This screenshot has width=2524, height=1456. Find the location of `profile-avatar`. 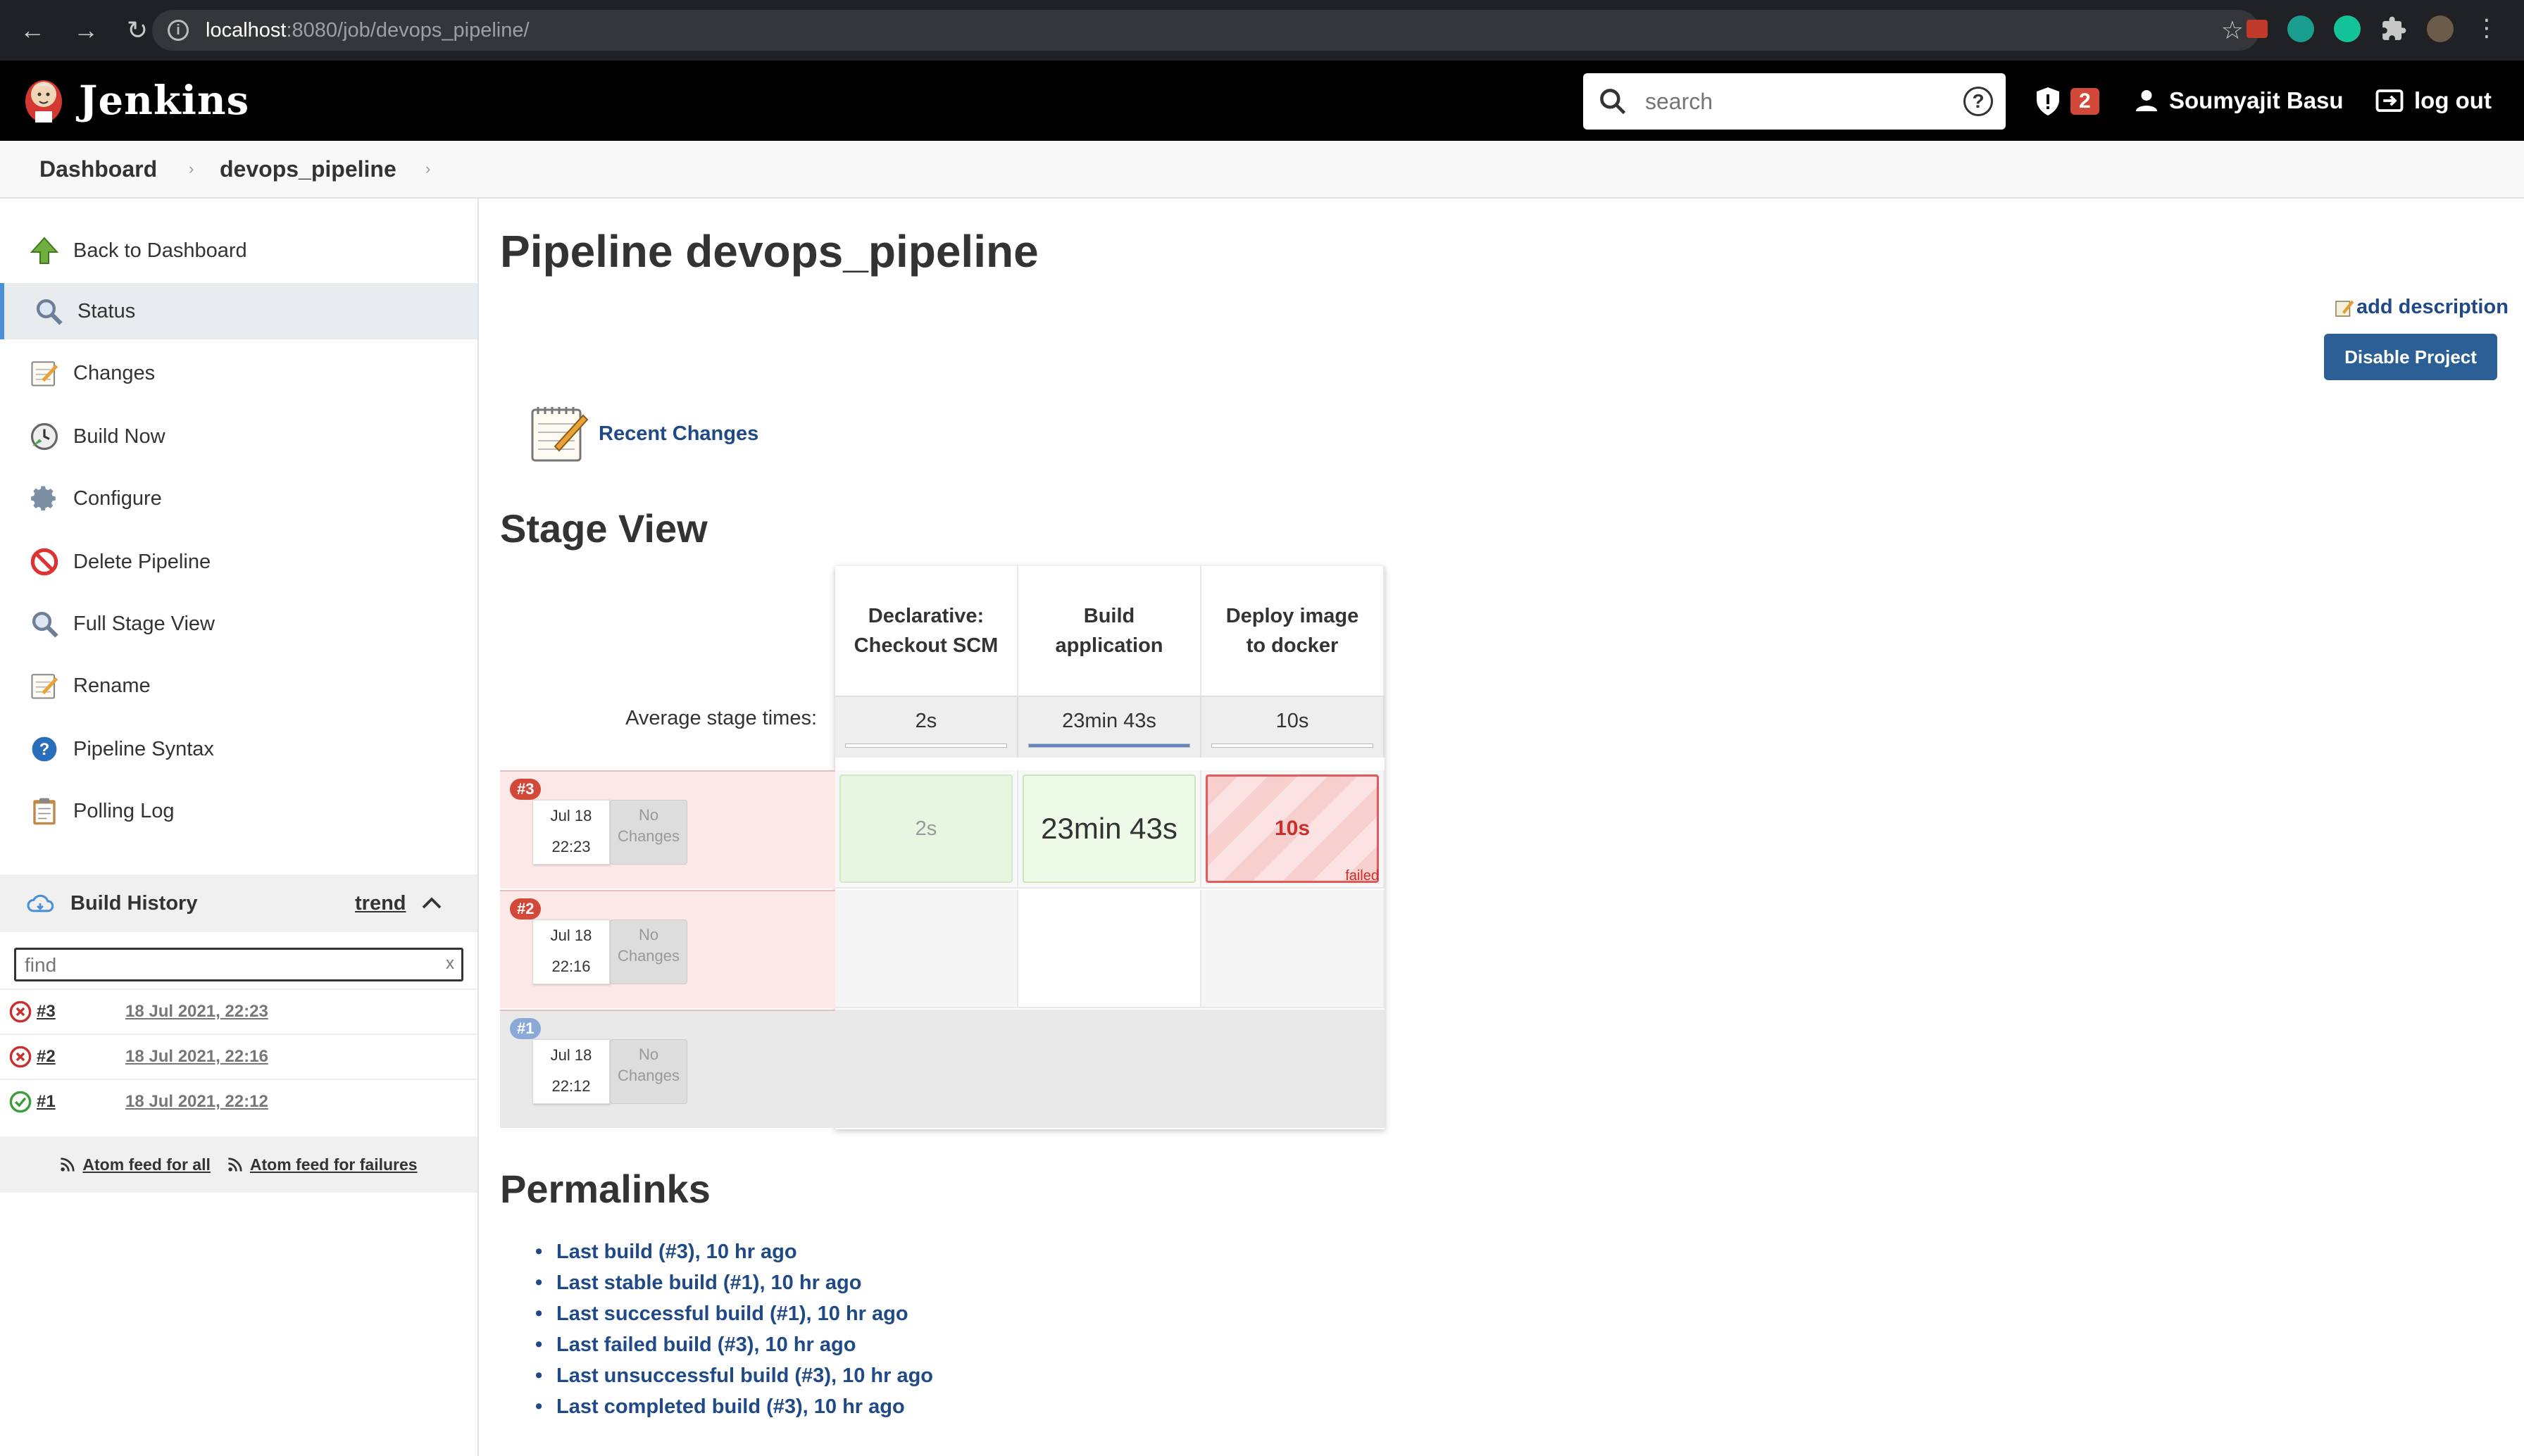

profile-avatar is located at coordinates (2440, 28).